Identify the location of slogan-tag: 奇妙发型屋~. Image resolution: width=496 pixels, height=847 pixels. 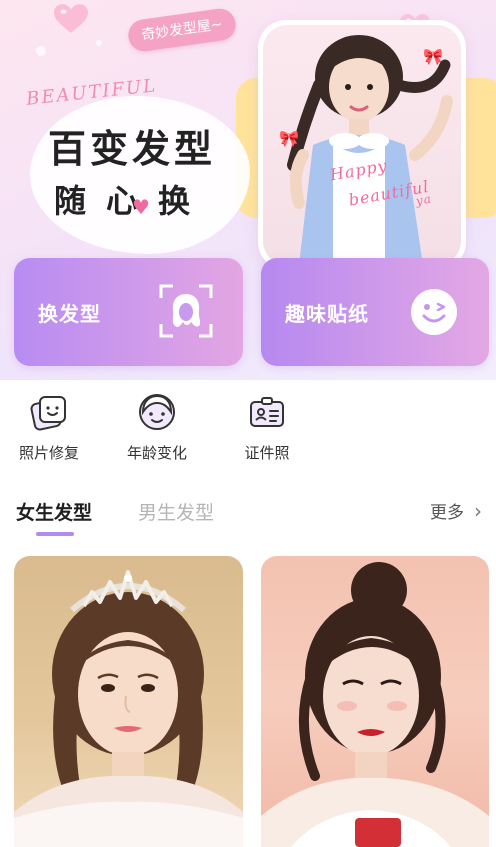
(182, 30).